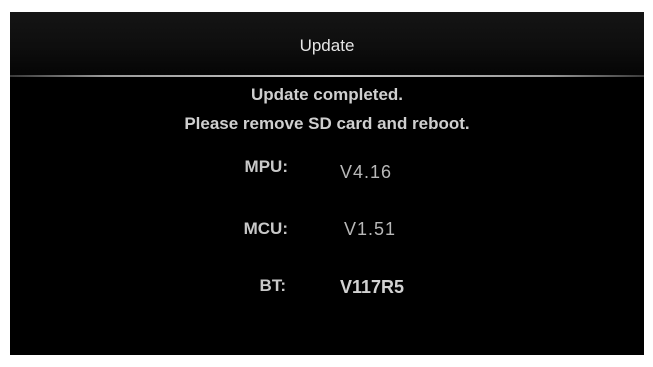 This screenshot has height=367, width=653. I want to click on page-title: Update, so click(327, 45).